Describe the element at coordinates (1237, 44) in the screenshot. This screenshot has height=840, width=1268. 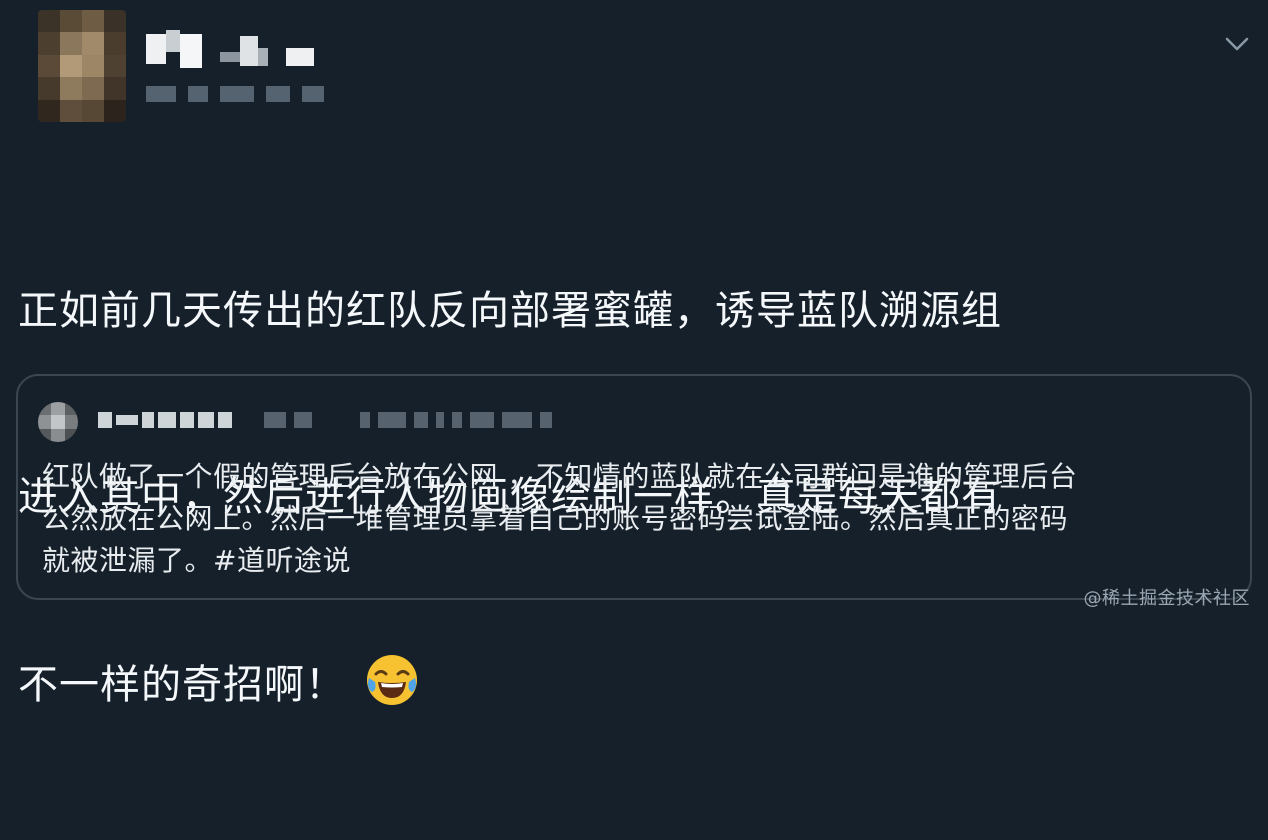
I see `chevron-down-icon` at that location.